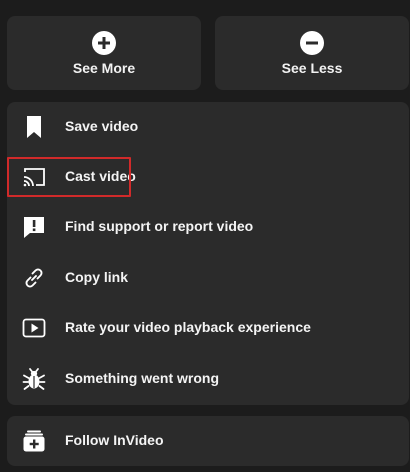 The height and width of the screenshot is (472, 410). I want to click on menu-item-label: Save video, so click(102, 126).